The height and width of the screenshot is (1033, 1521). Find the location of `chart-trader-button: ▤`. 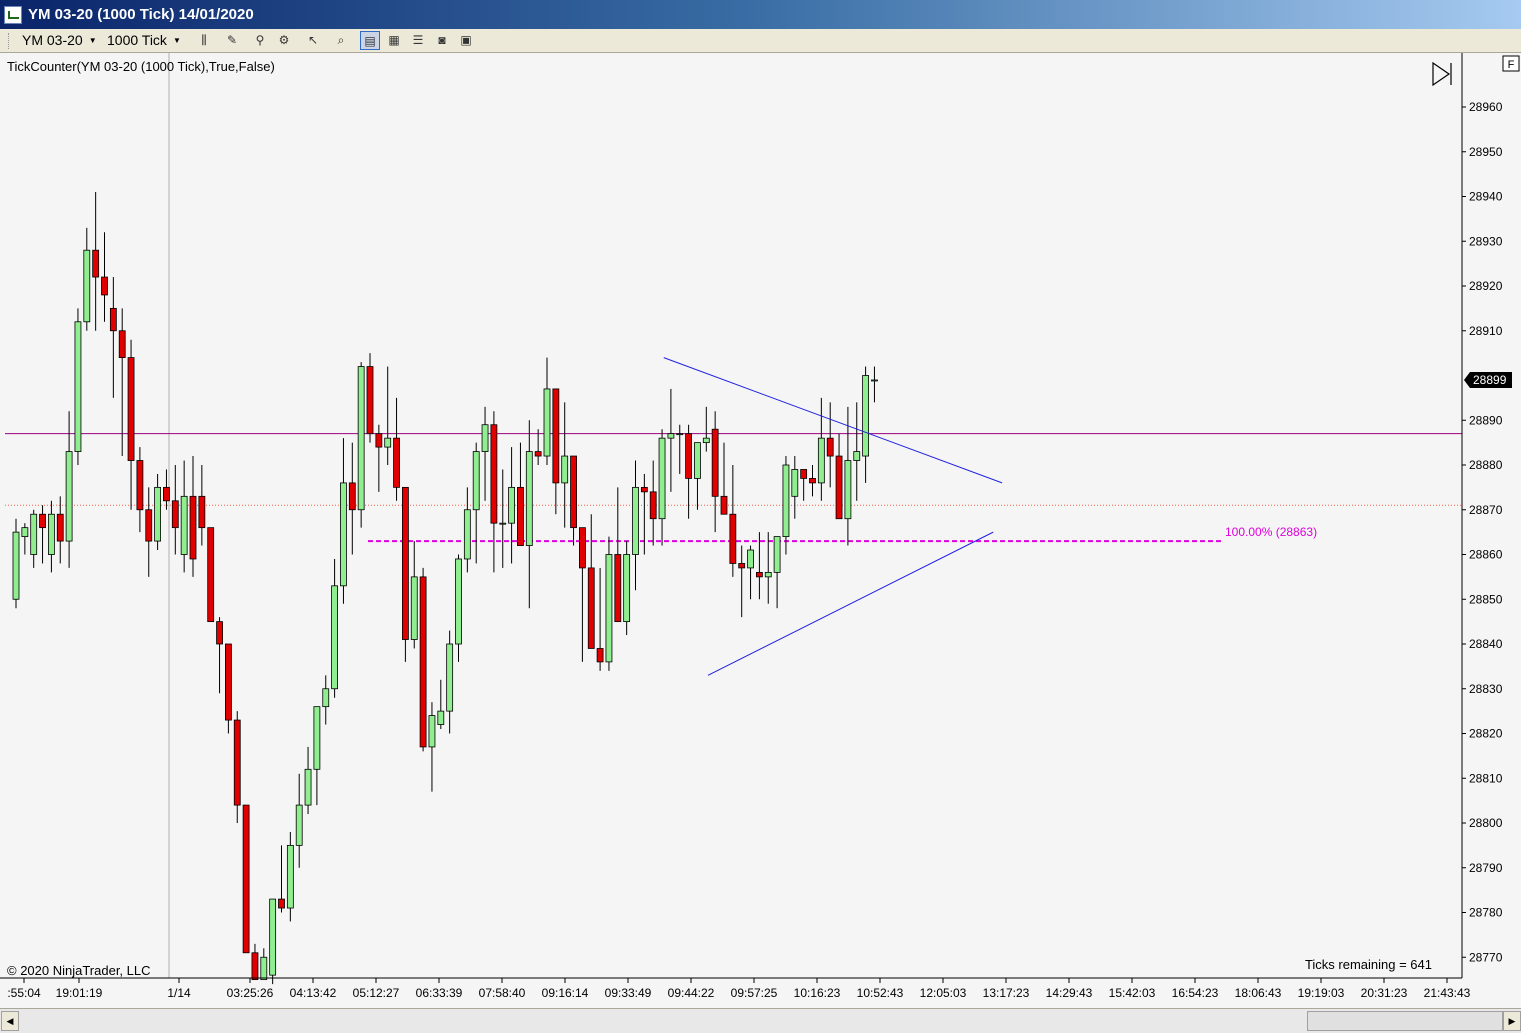

chart-trader-button: ▤ is located at coordinates (370, 40).